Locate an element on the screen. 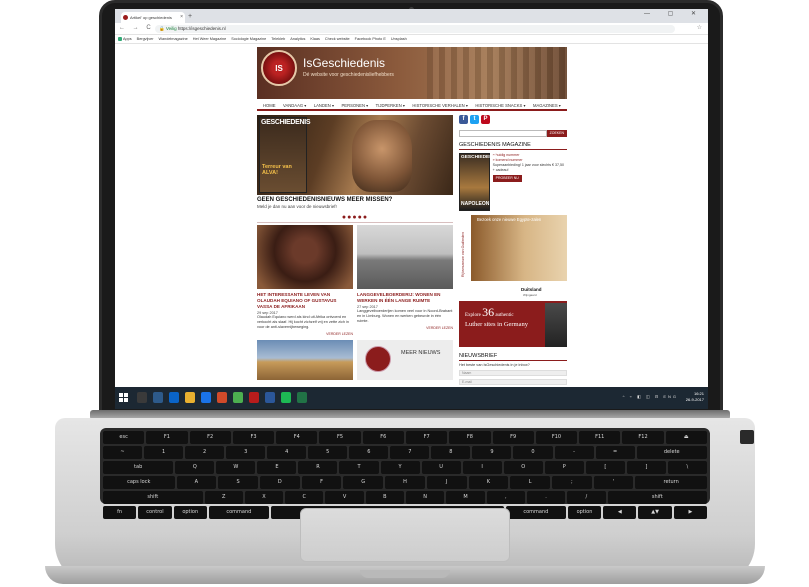  key: return is located at coordinates (671, 482).